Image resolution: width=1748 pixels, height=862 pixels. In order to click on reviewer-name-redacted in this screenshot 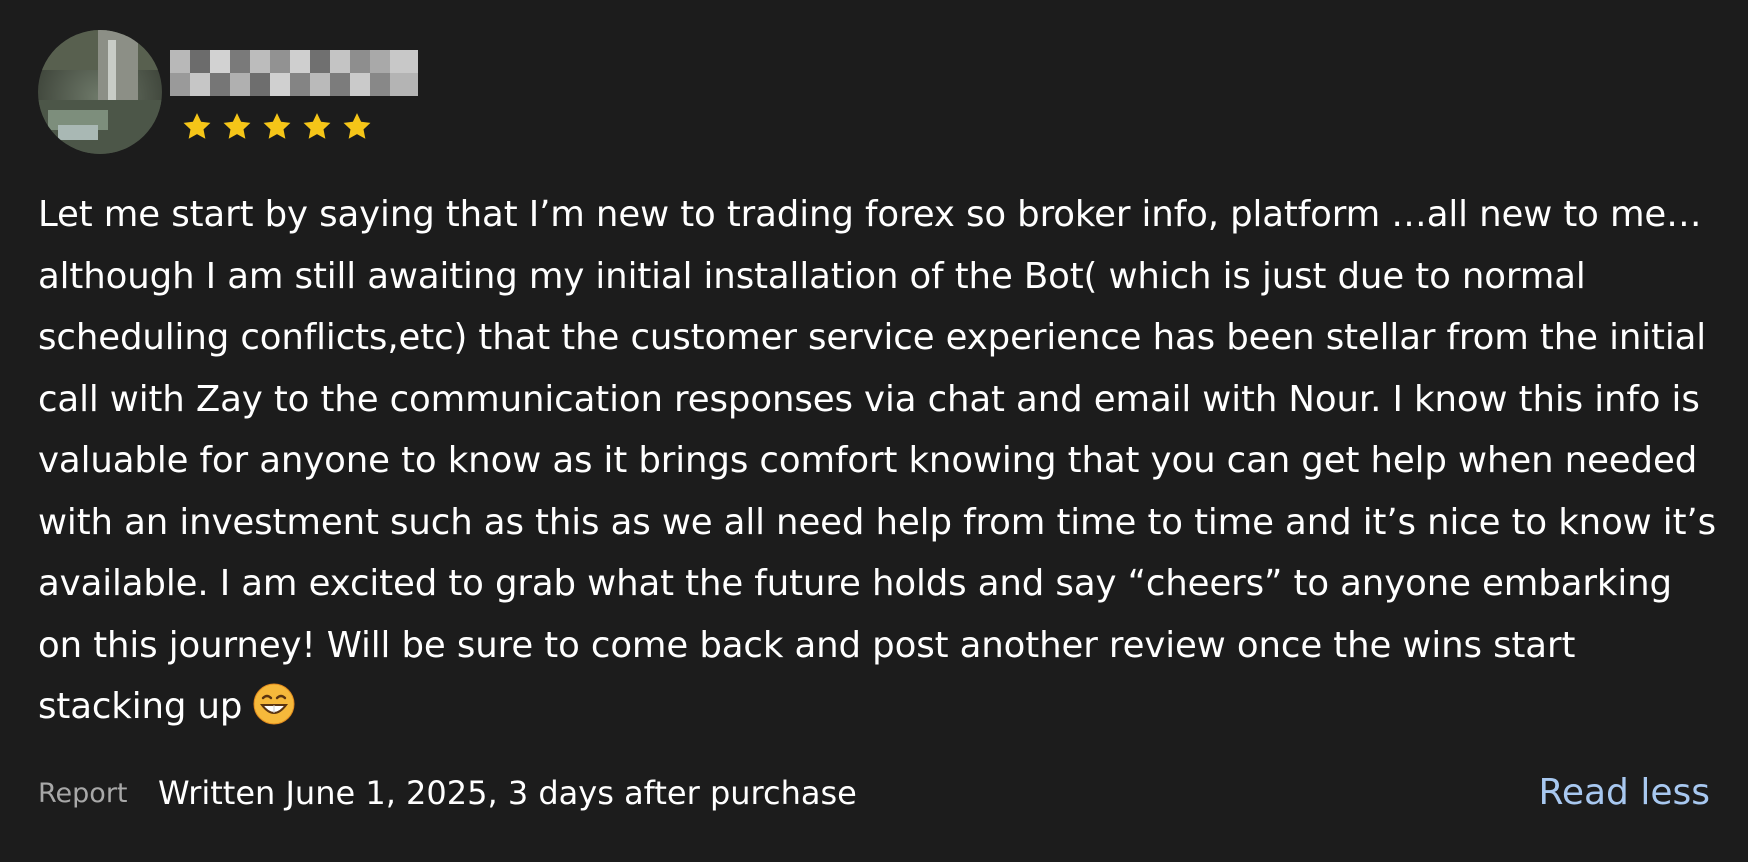, I will do `click(294, 73)`.